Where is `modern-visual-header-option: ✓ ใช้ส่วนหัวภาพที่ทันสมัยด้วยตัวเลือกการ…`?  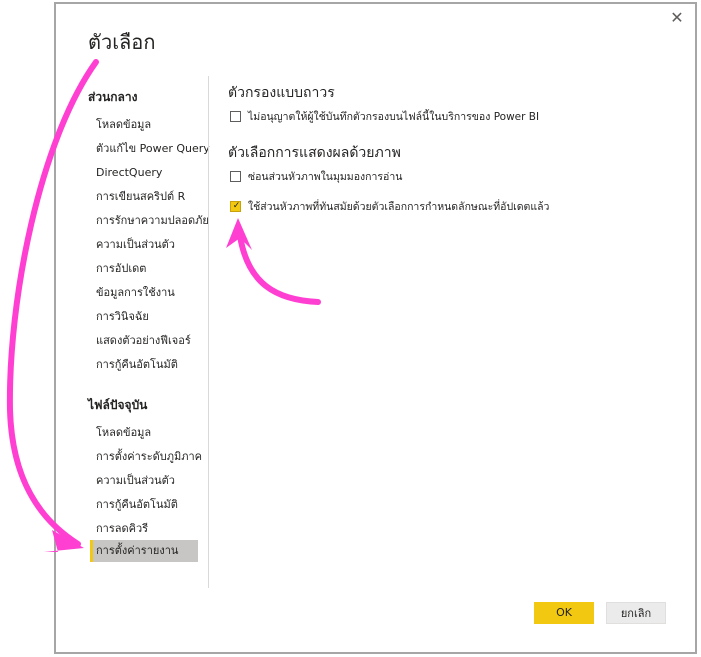 modern-visual-header-option: ✓ ใช้ส่วนหัวภาพที่ทันสมัยด้วยตัวเลือกการ… is located at coordinates (389, 206).